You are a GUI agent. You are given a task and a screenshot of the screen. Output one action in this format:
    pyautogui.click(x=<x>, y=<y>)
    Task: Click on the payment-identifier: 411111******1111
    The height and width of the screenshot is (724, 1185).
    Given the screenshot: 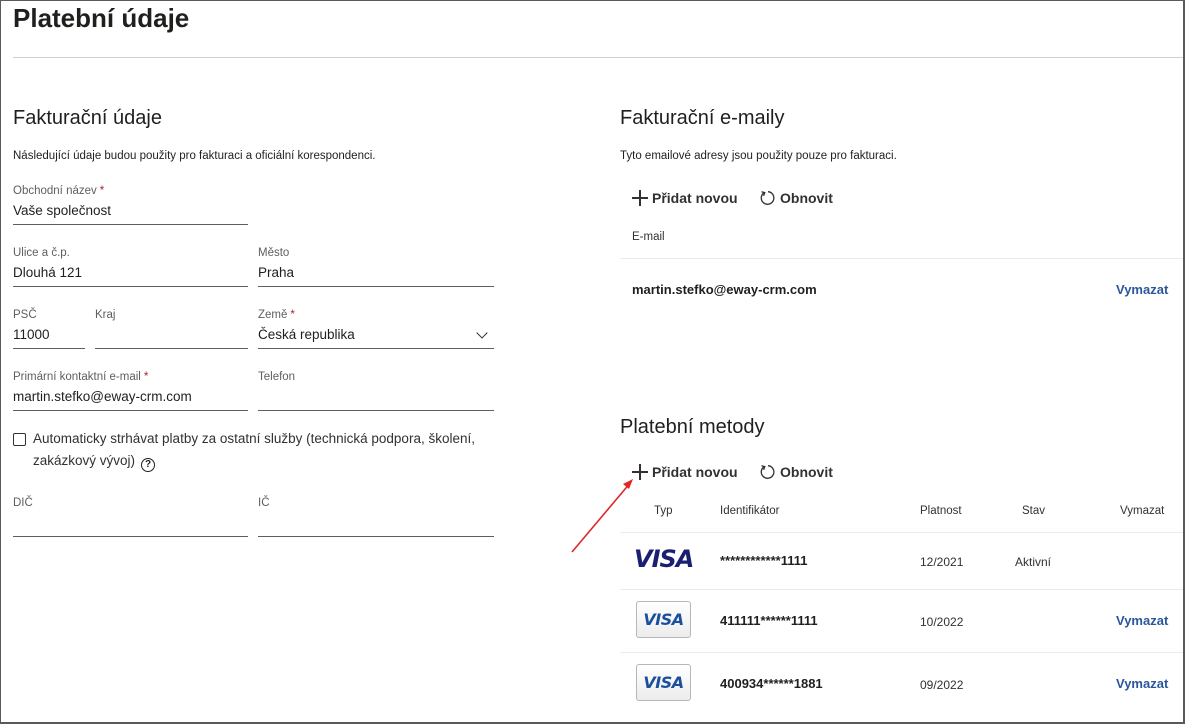 What is the action you would take?
    pyautogui.click(x=769, y=620)
    